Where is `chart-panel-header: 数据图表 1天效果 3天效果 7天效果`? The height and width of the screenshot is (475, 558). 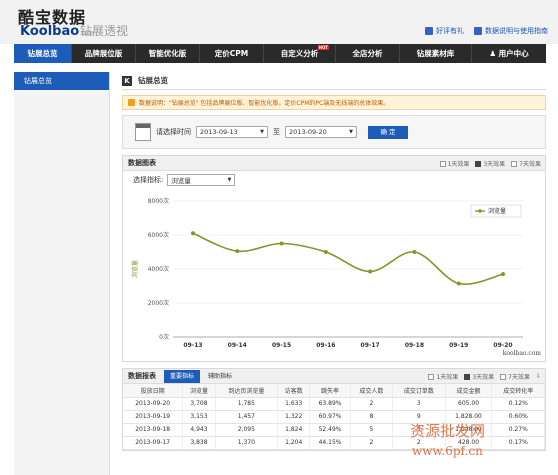 chart-panel-header: 数据图表 1天效果 3天效果 7天效果 is located at coordinates (334, 163).